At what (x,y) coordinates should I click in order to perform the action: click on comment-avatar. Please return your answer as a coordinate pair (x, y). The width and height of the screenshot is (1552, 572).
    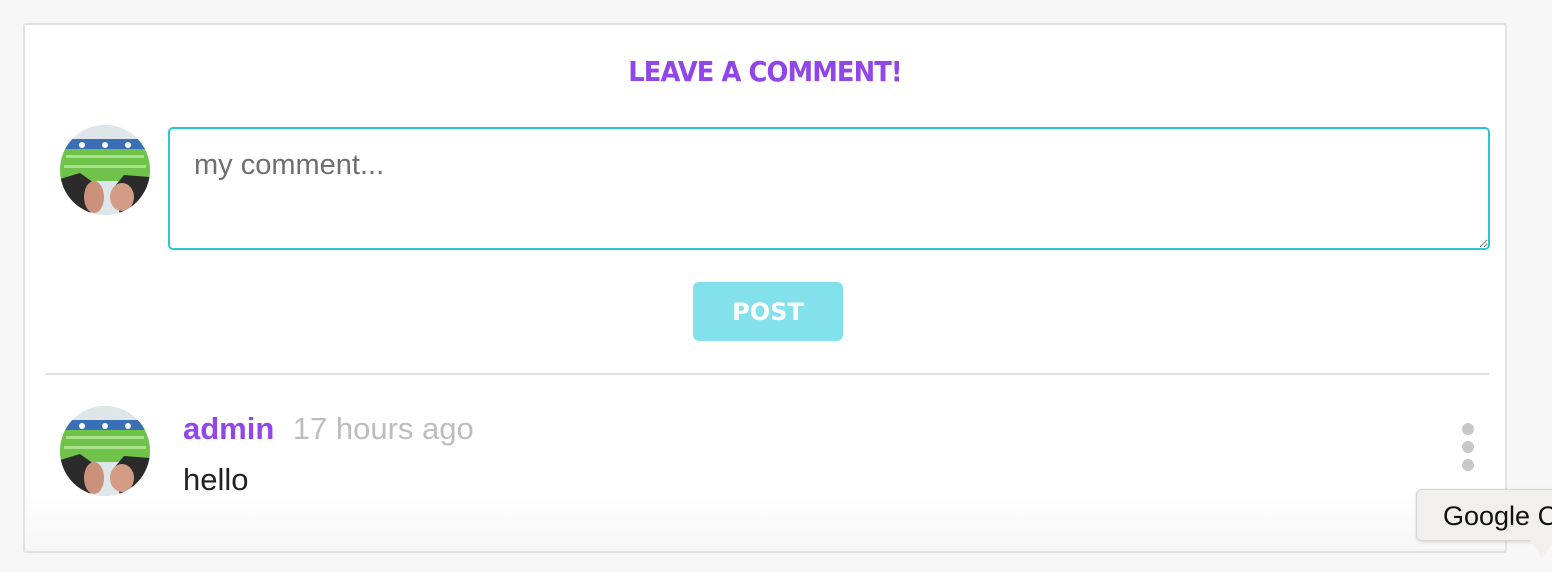
    Looking at the image, I should click on (105, 451).